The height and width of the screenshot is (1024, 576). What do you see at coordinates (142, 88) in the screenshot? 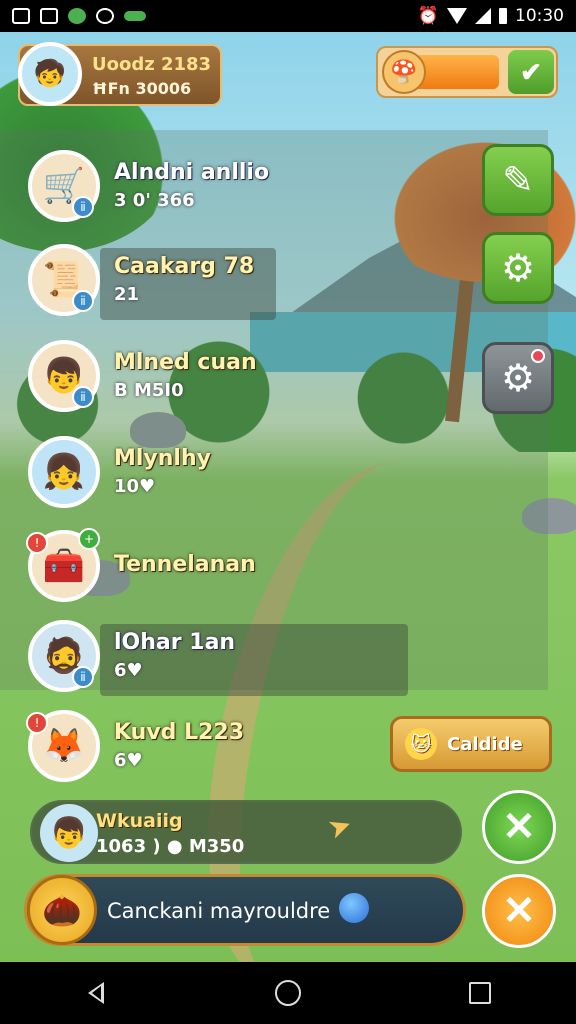
I see `player-score: ĦFn 30006` at bounding box center [142, 88].